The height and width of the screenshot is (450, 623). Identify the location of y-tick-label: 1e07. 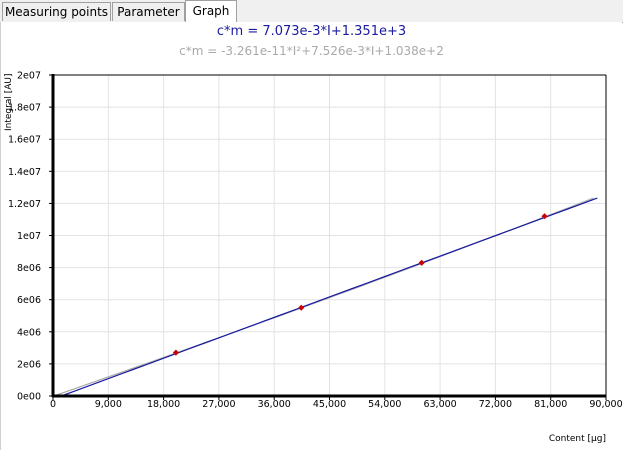
(29, 236).